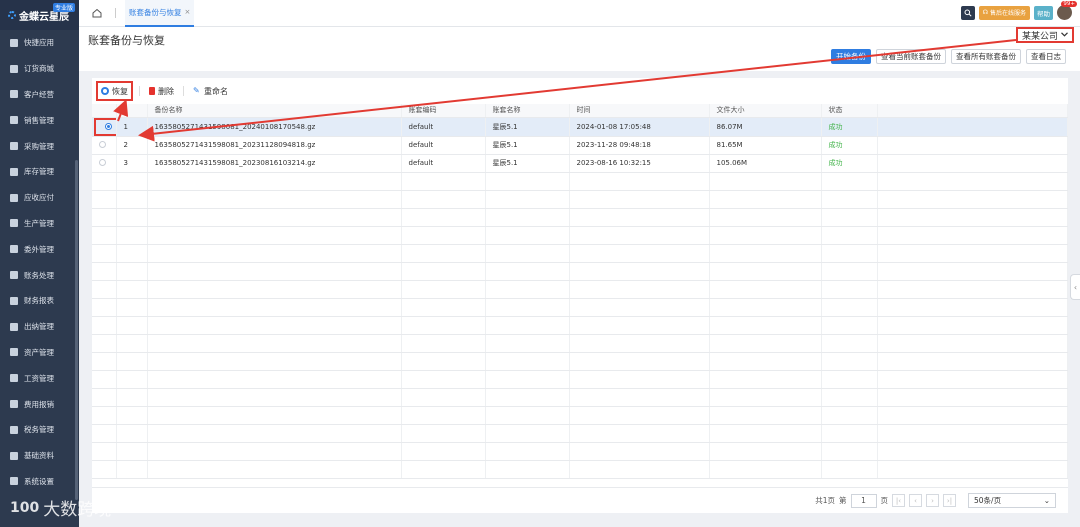  What do you see at coordinates (1067, 10) in the screenshot?
I see `avatar: 99+` at bounding box center [1067, 10].